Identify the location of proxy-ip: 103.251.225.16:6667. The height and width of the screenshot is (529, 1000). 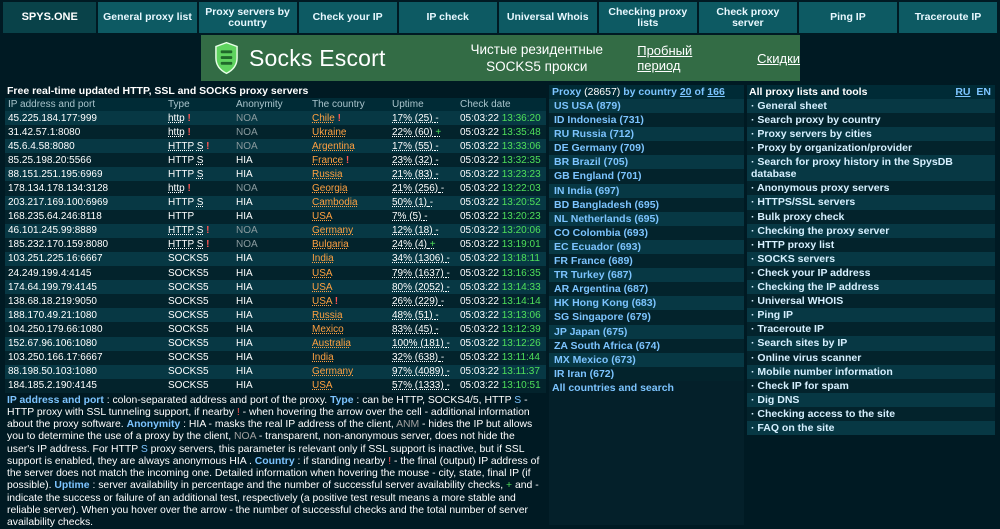
(85, 259).